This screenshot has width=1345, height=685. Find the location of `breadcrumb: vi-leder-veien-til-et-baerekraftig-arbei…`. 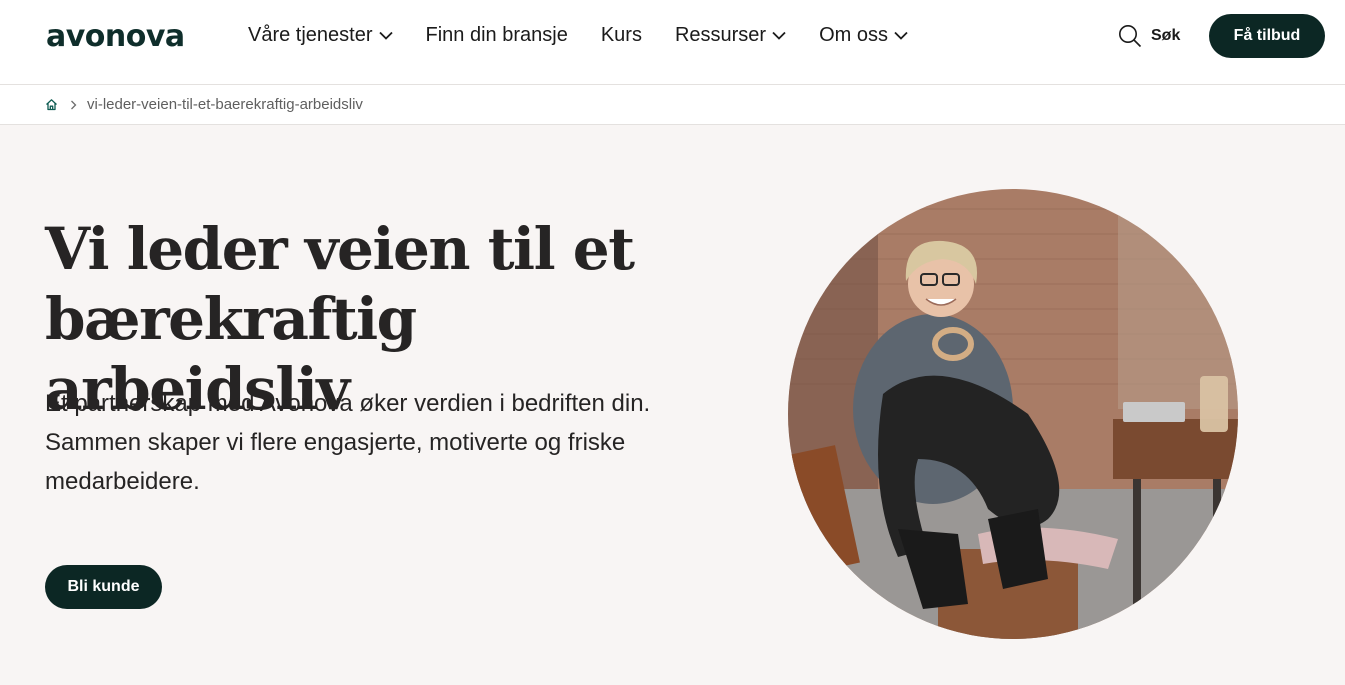

breadcrumb: vi-leder-veien-til-et-baerekraftig-arbei… is located at coordinates (672, 105).